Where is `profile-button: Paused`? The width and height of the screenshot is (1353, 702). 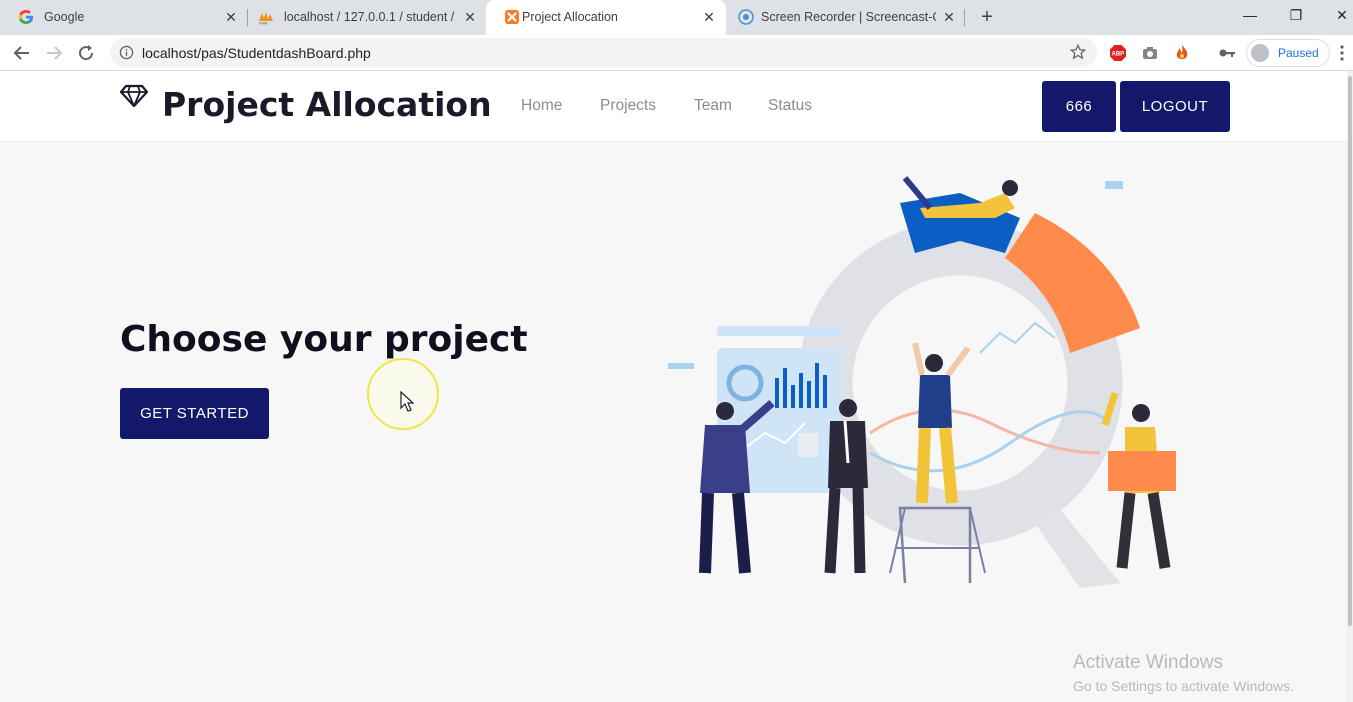
profile-button: Paused is located at coordinates (1288, 53).